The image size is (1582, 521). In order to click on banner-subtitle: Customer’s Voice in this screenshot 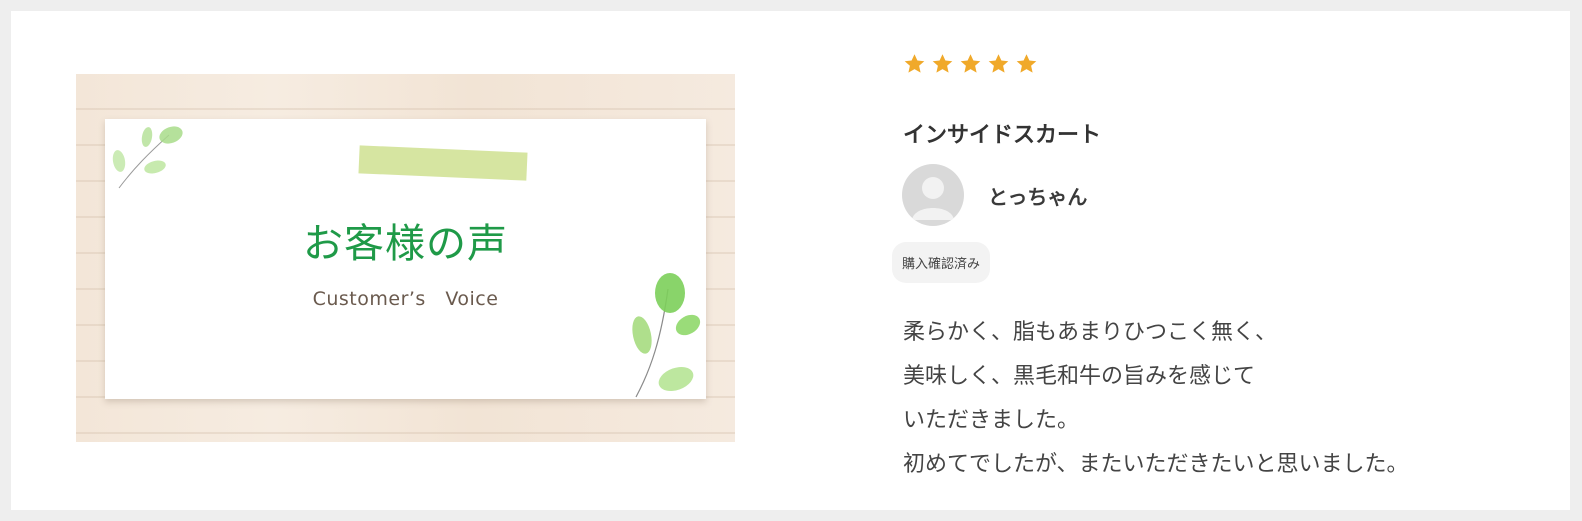, I will do `click(405, 299)`.